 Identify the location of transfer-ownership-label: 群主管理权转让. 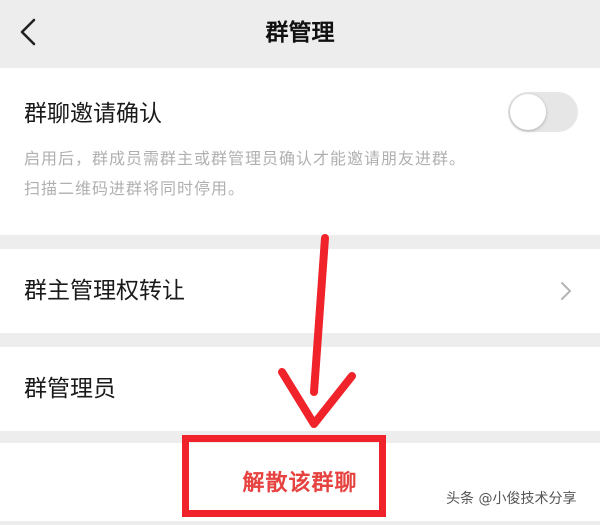
(104, 291).